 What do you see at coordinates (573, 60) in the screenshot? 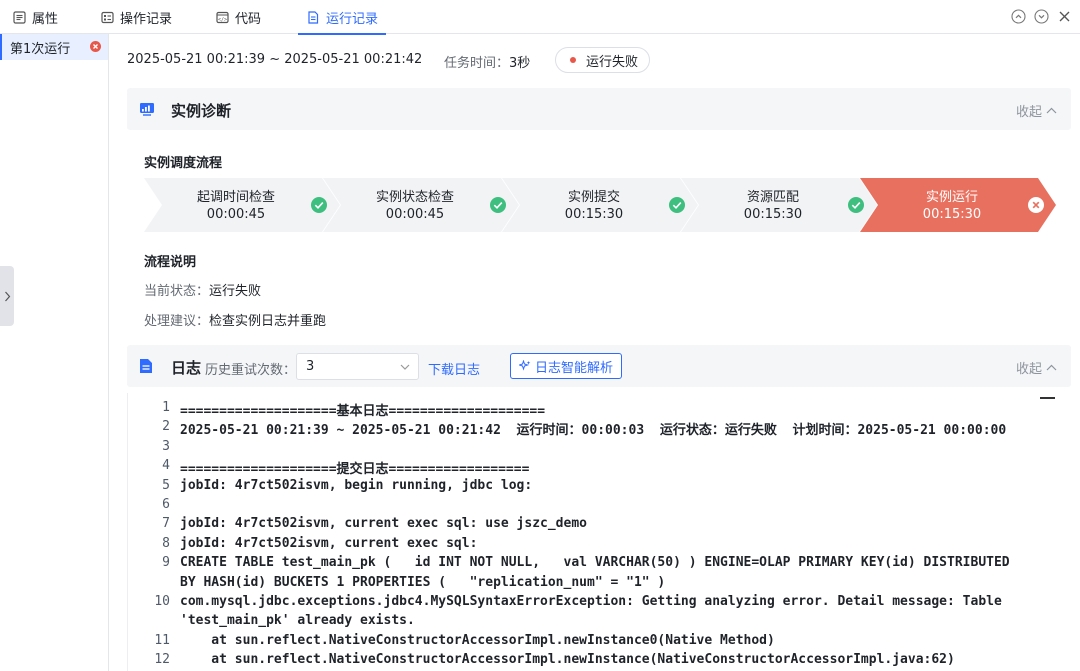
I see `status-dot` at bounding box center [573, 60].